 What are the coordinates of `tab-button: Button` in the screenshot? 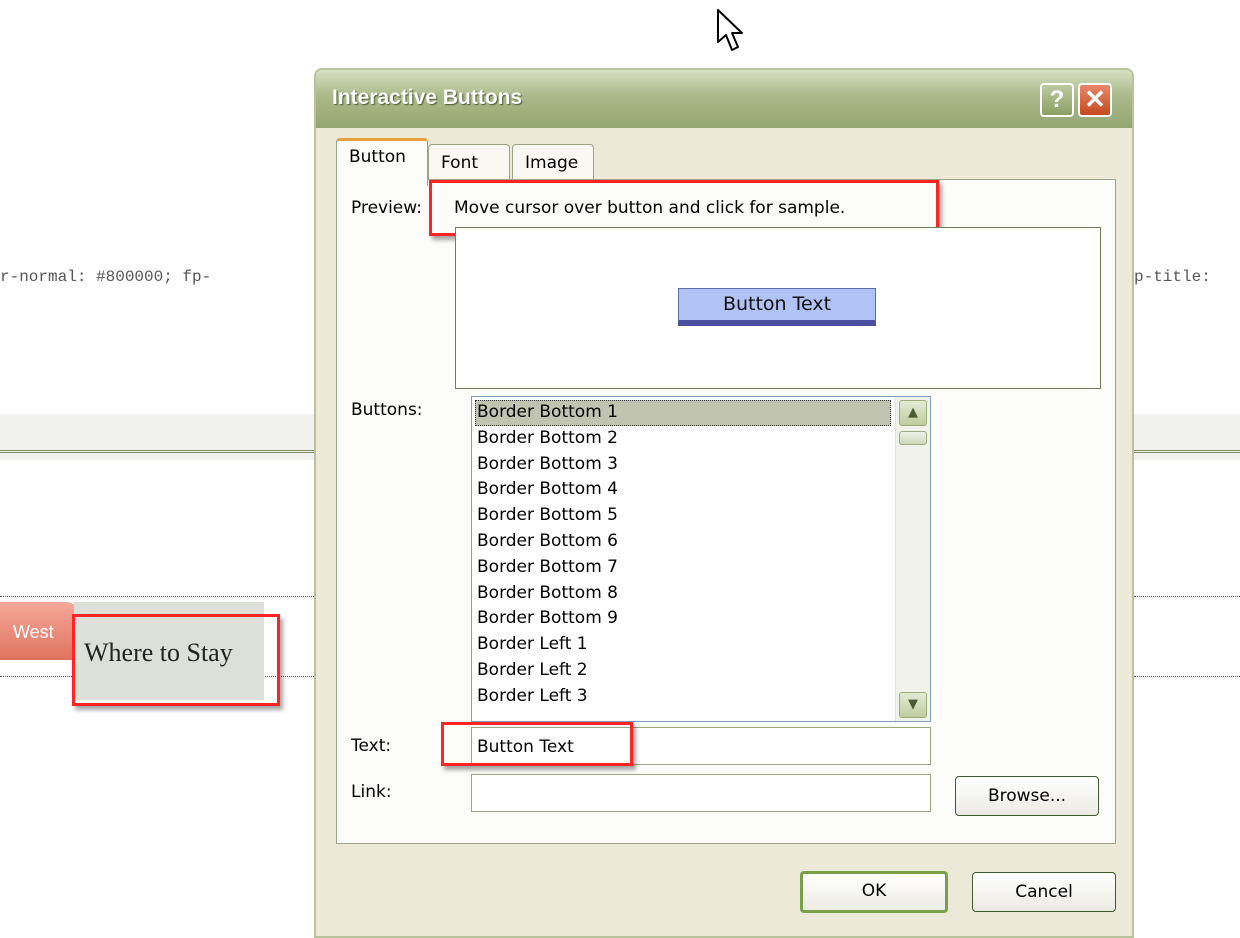 It's located at (382, 162).